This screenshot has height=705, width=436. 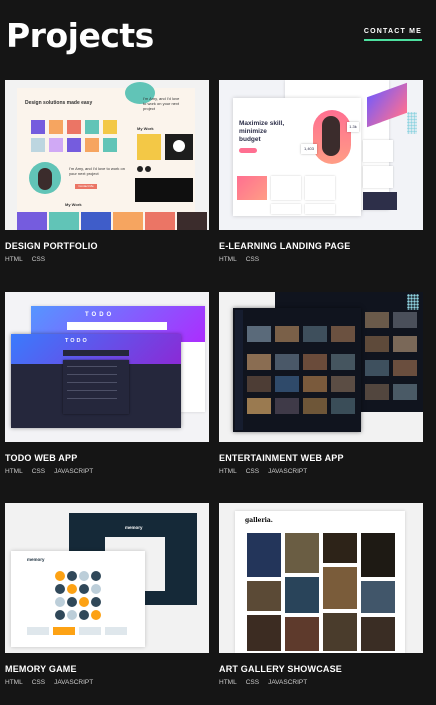 I want to click on page-title: Projects, so click(x=80, y=35).